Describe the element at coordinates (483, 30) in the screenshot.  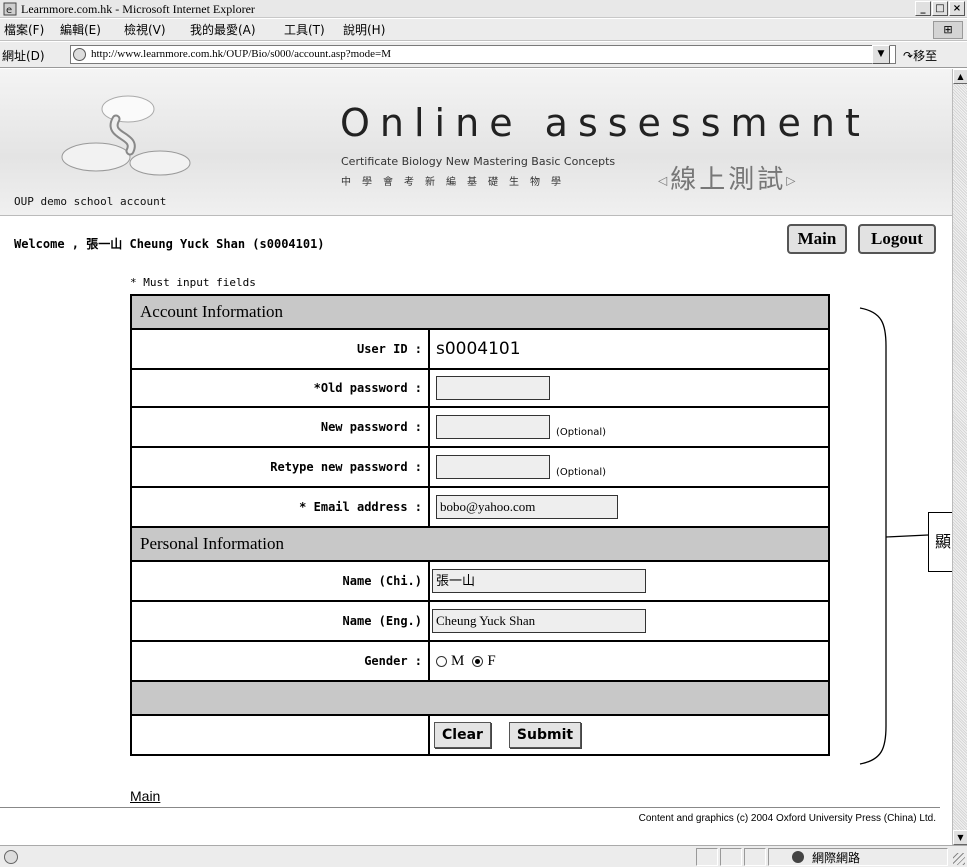
I see `menu-bar: 檔案(F) 編輯(E) 檢視(V) 我的最愛(A) 工具(T) 說明(H) ⊞` at that location.